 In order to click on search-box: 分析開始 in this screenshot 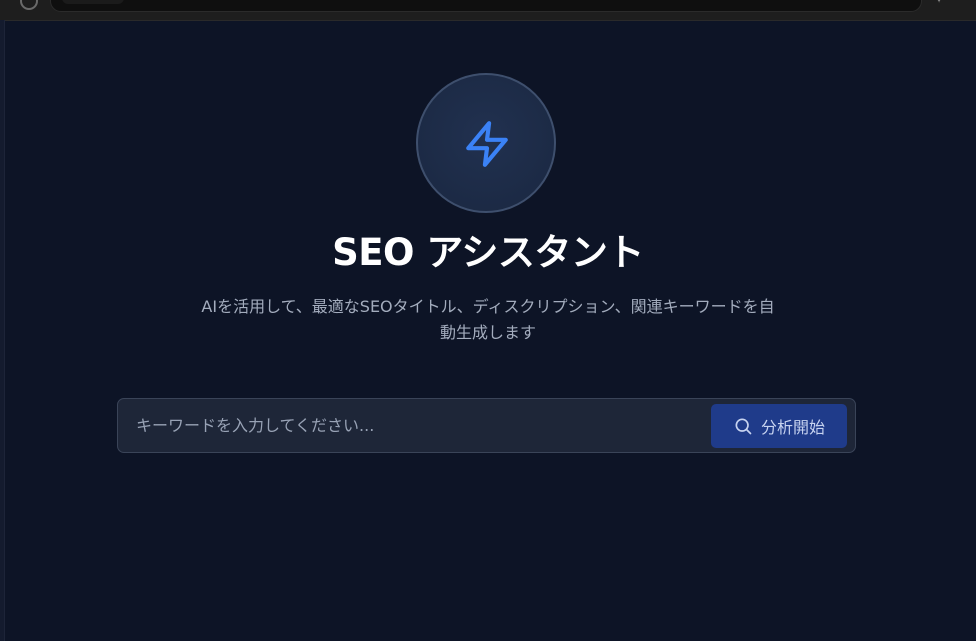, I will do `click(486, 425)`.